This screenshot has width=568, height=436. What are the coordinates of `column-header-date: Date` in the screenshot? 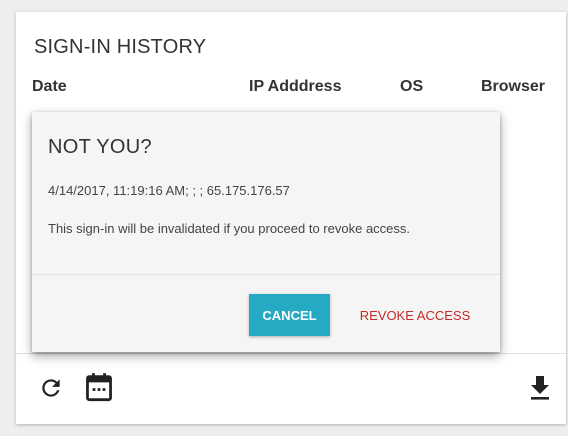 It's located at (49, 87).